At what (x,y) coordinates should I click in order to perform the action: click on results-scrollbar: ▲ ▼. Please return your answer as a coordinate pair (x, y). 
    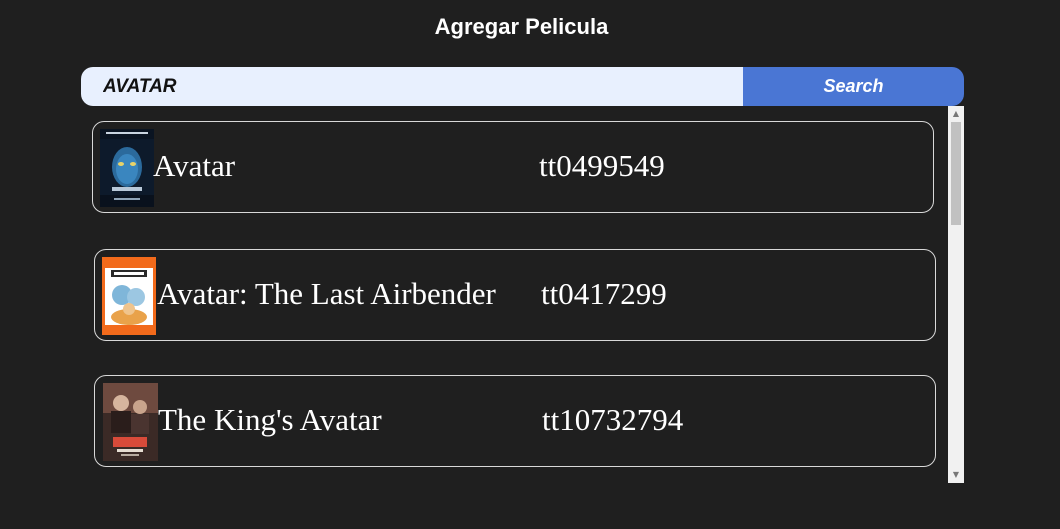
    Looking at the image, I should click on (956, 294).